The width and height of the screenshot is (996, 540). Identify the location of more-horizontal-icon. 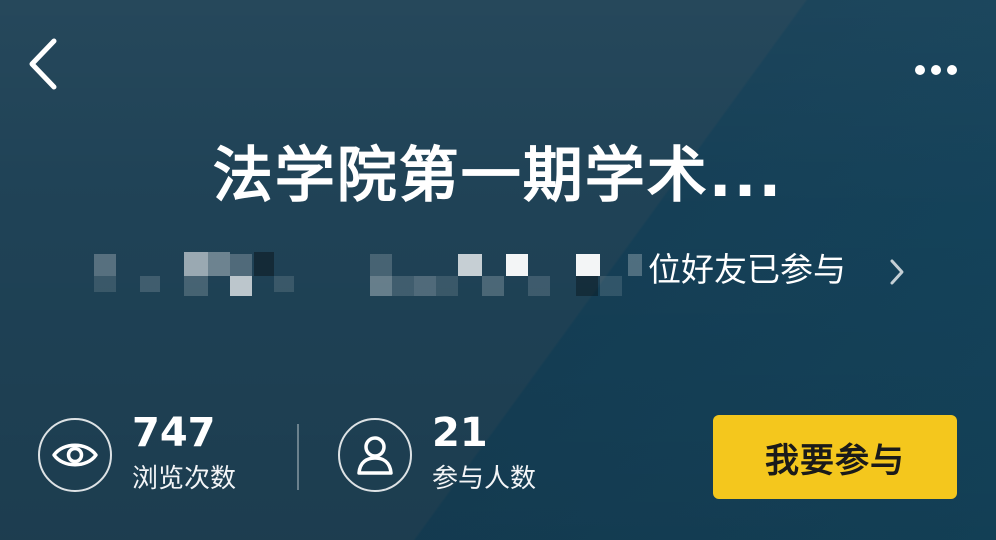
(936, 70).